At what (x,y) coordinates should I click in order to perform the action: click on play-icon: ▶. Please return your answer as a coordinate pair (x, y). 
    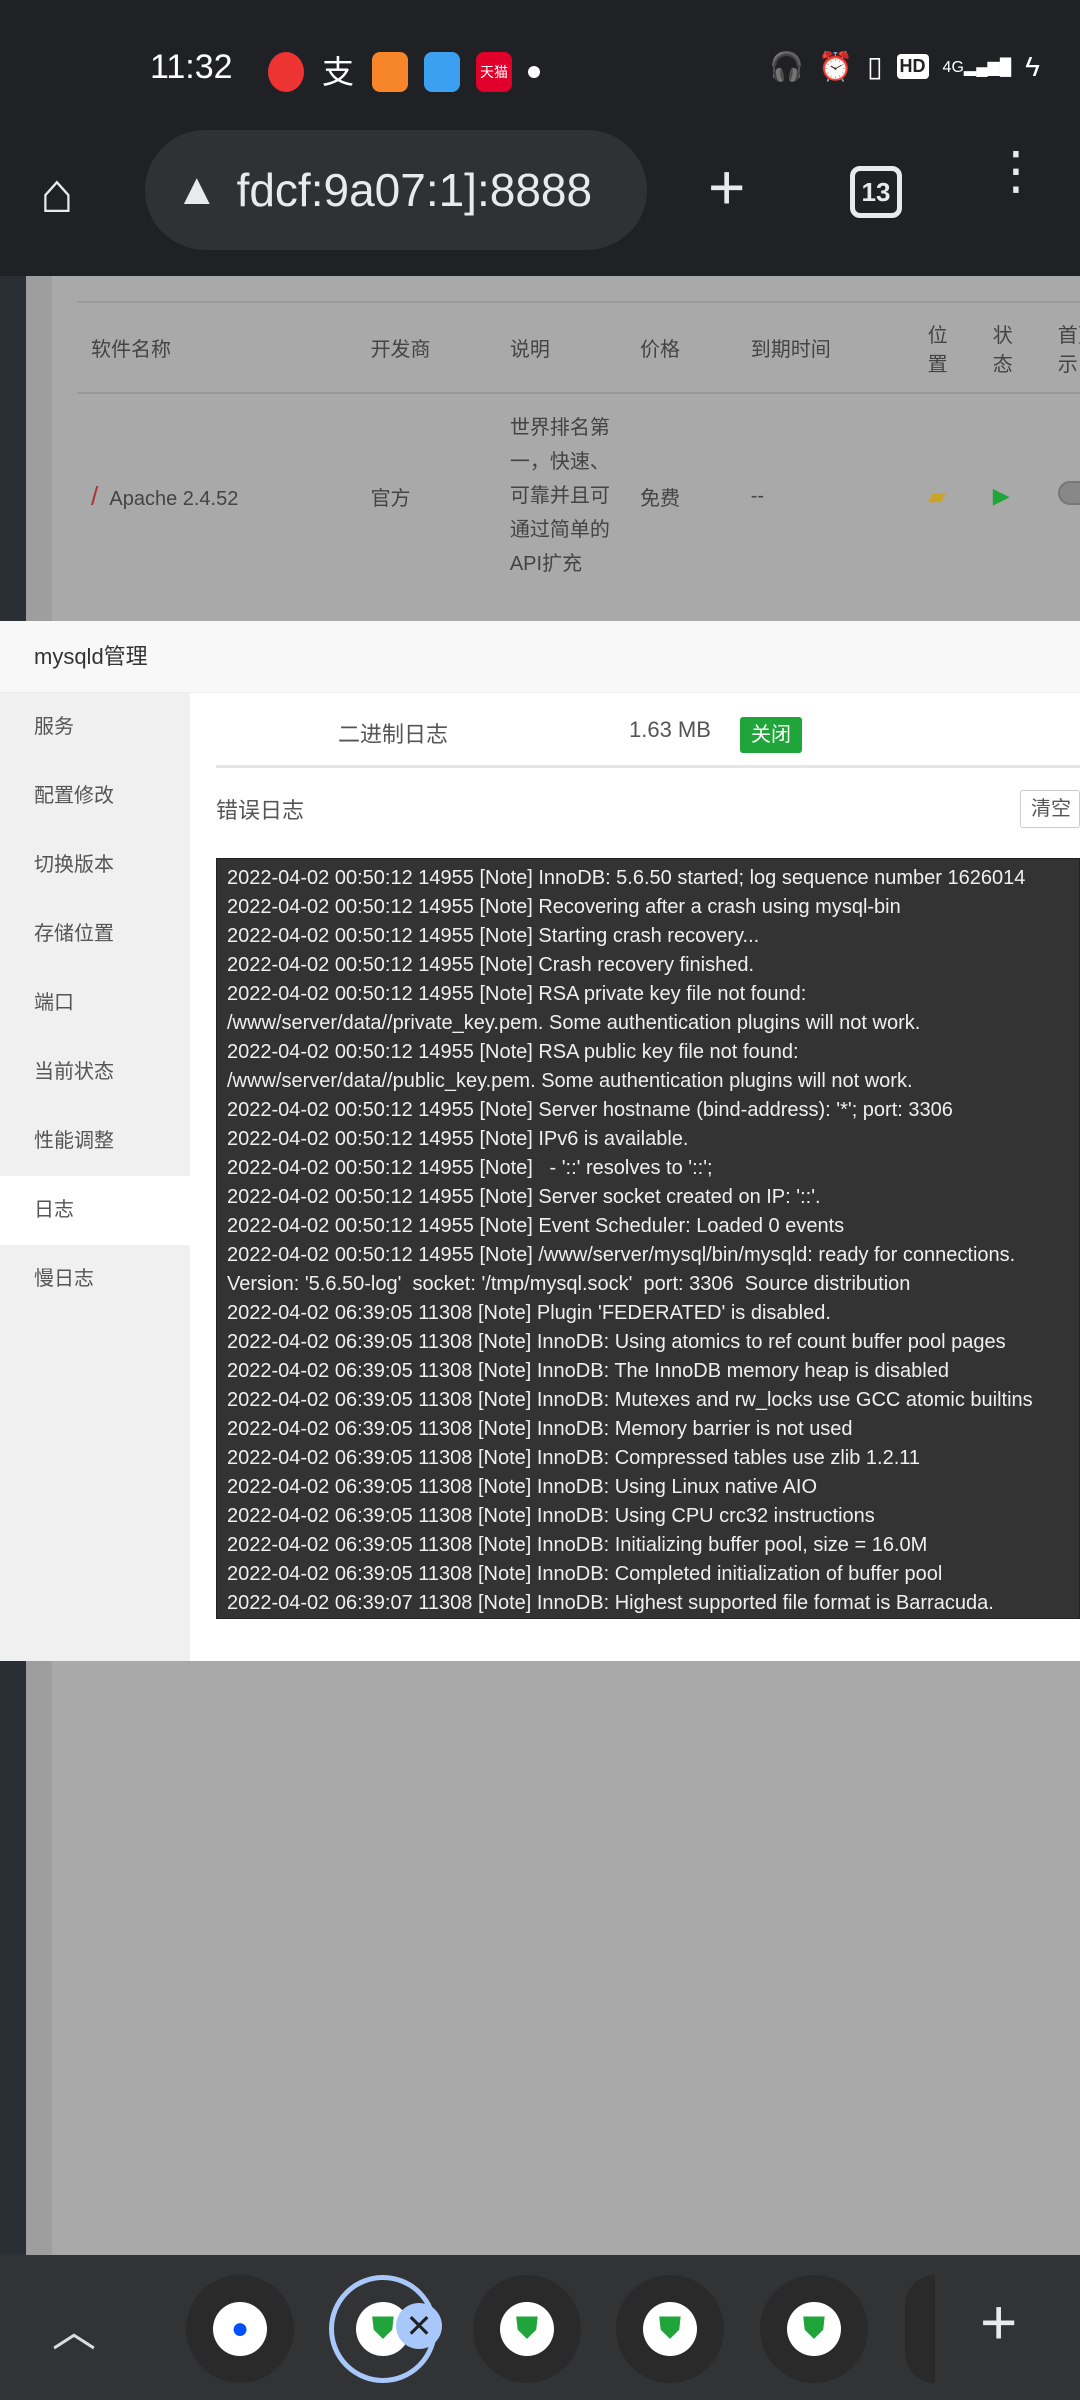
    Looking at the image, I should click on (1001, 495).